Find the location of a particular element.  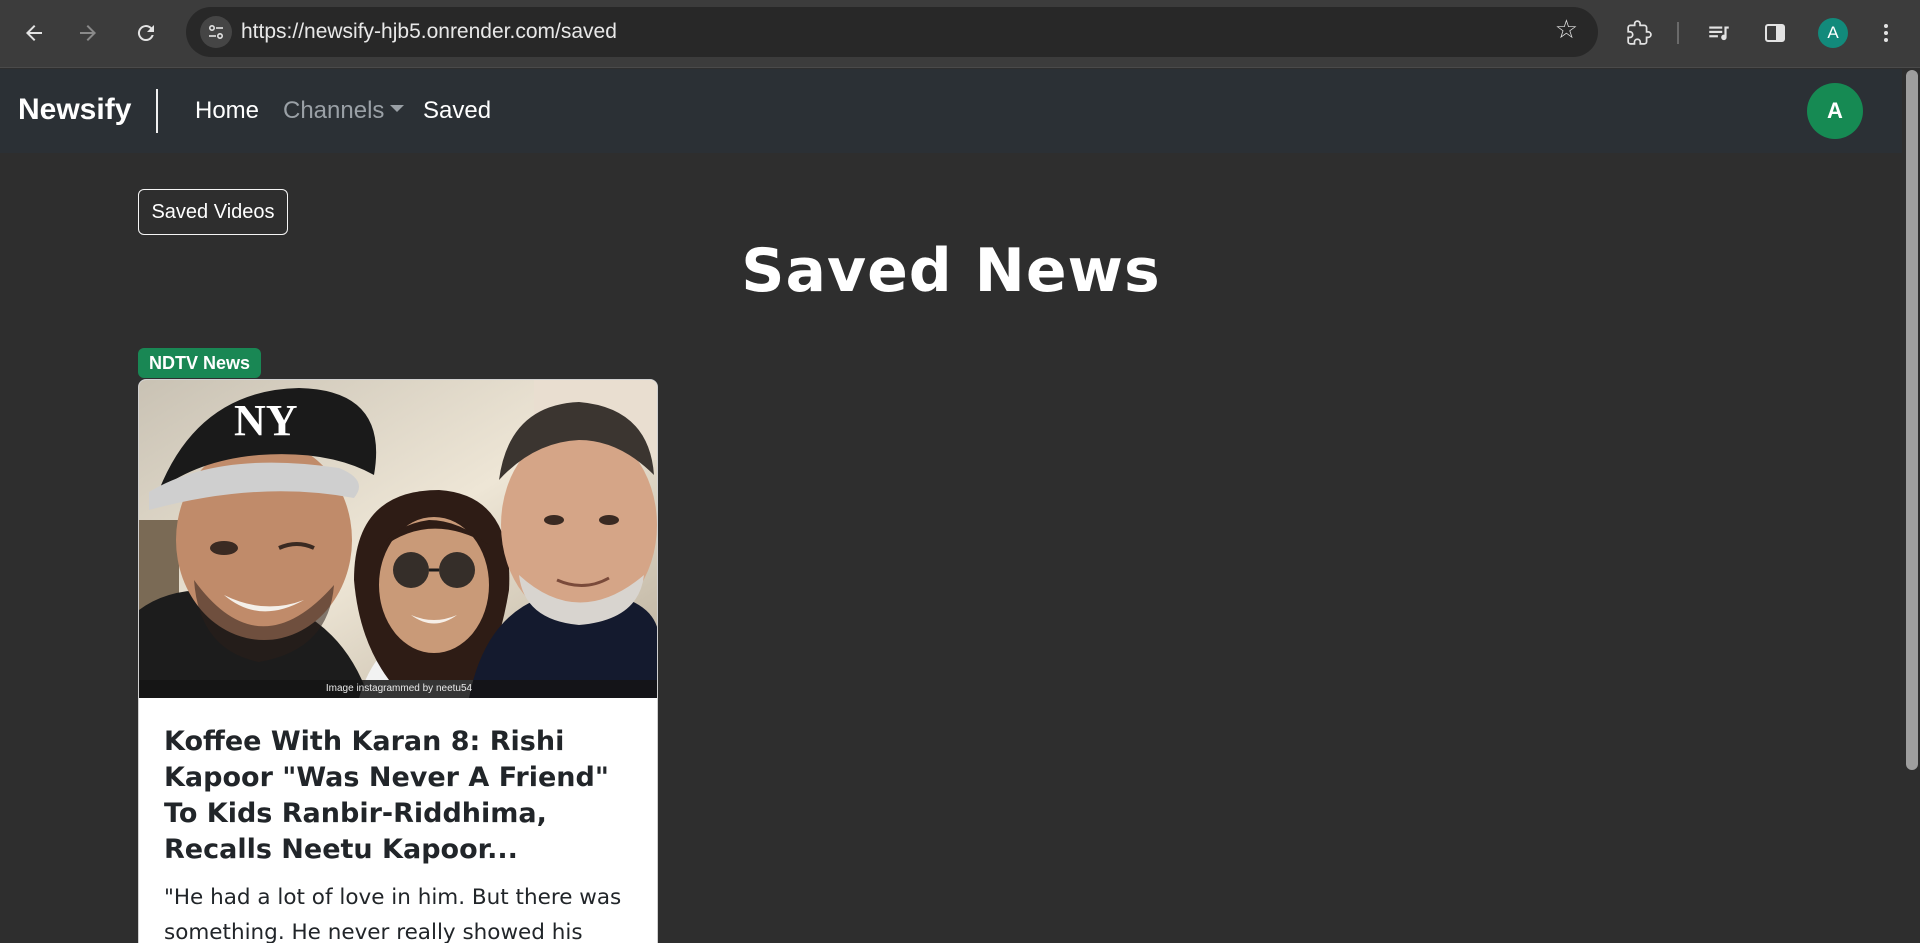

page-scrollbar is located at coordinates (1911, 506).